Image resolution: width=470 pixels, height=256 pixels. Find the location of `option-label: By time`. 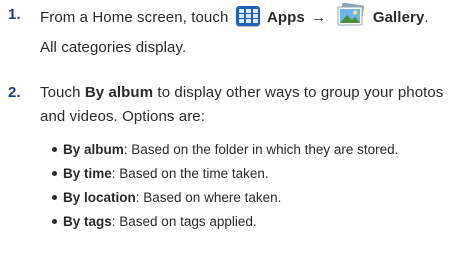

option-label: By time is located at coordinates (87, 173).